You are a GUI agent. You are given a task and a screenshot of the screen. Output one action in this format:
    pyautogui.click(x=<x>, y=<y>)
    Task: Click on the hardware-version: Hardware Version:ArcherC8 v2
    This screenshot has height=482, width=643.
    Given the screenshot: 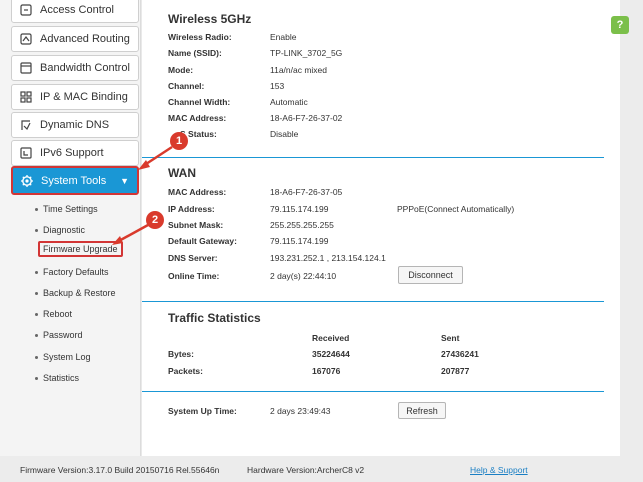 What is the action you would take?
    pyautogui.click(x=306, y=470)
    